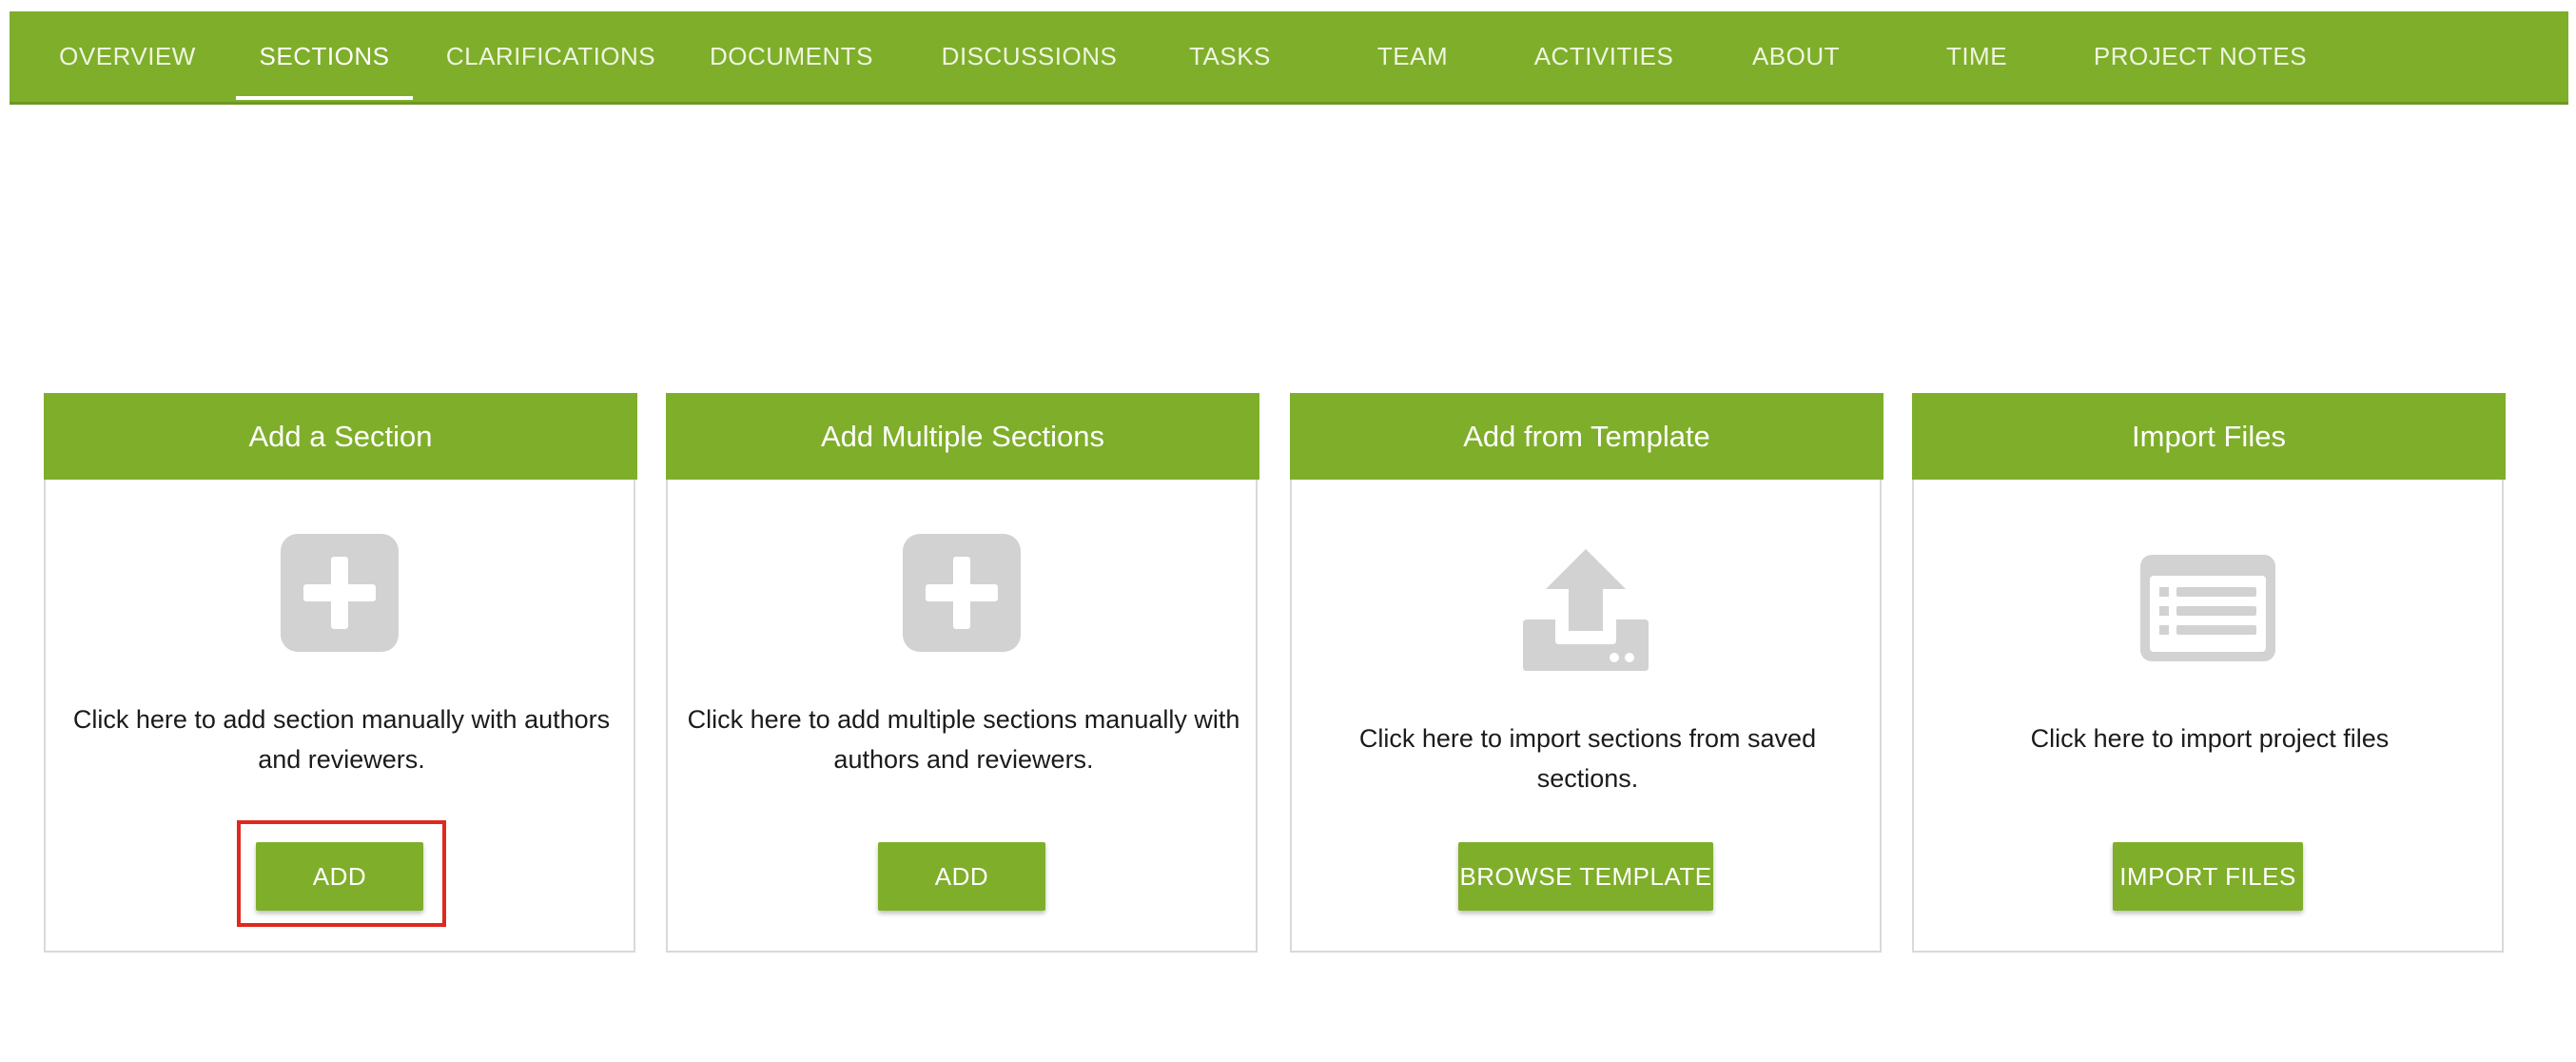 This screenshot has width=2576, height=1062. I want to click on tab-about: ABOUT, so click(1796, 57).